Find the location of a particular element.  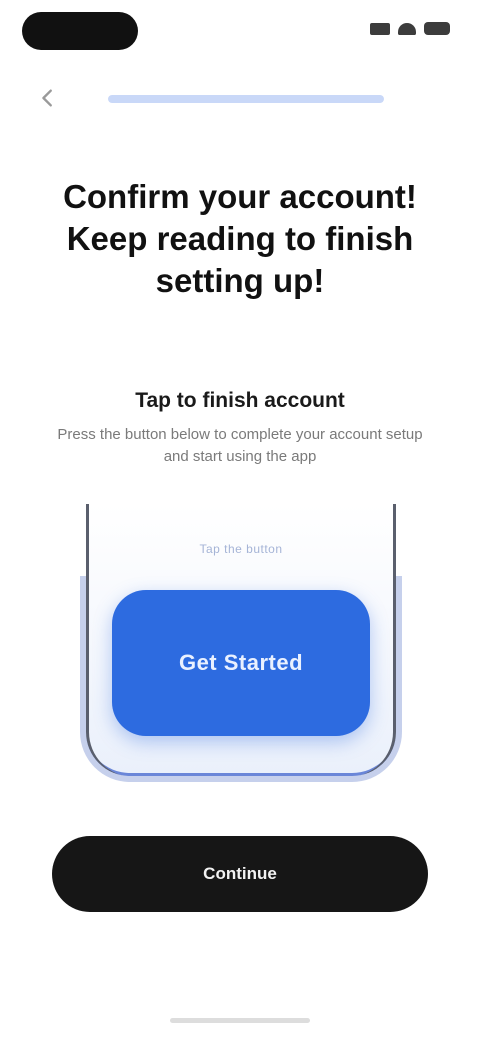

top-nav is located at coordinates (240, 98).